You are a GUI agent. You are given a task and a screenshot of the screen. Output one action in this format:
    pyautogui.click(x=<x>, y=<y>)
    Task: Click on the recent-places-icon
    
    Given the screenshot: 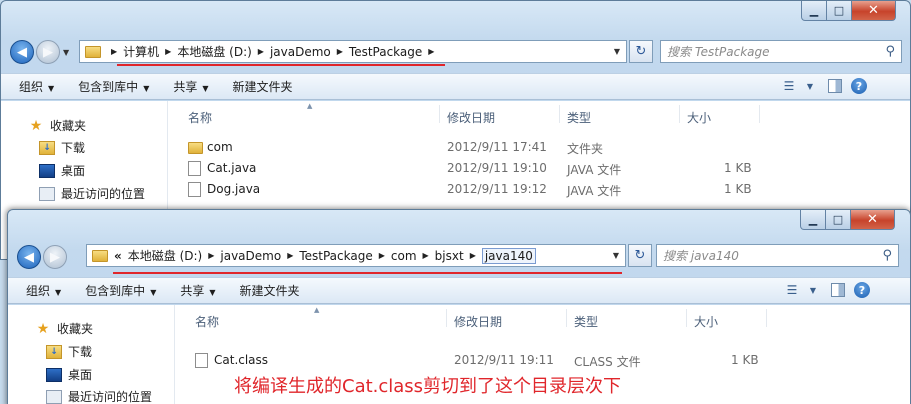 What is the action you would take?
    pyautogui.click(x=47, y=193)
    